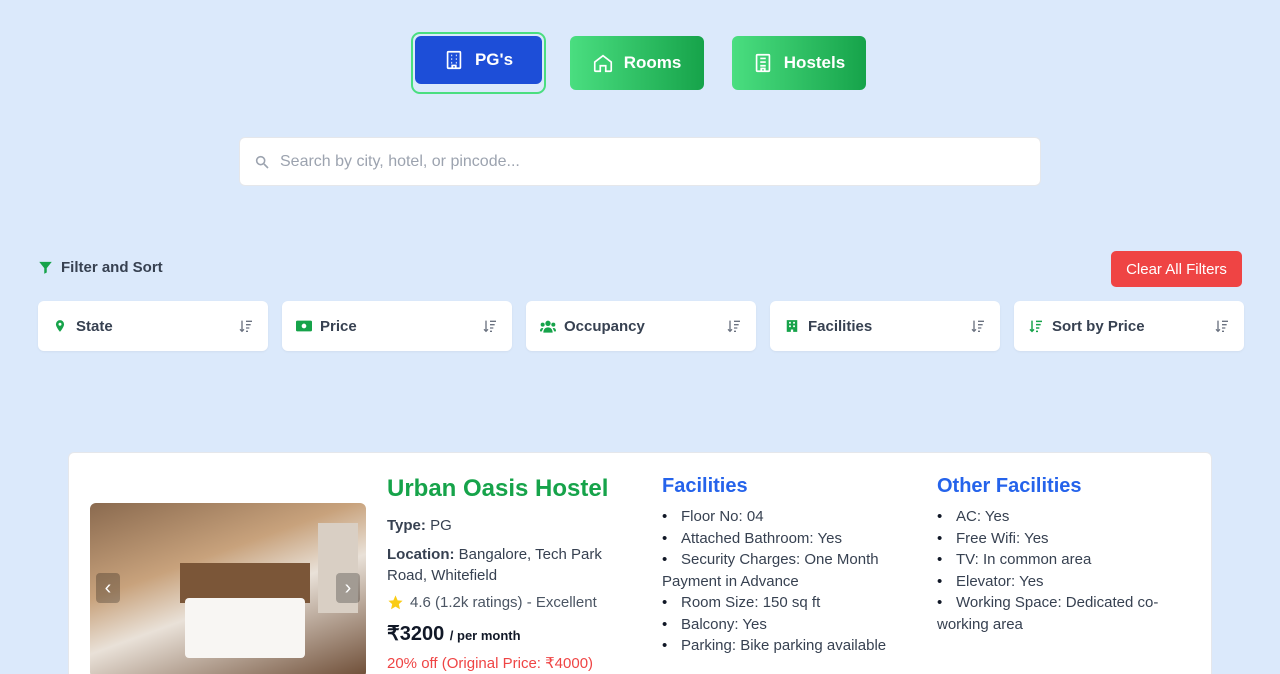 This screenshot has width=1280, height=674. I want to click on facility-item: Floor No: 04, so click(787, 517).